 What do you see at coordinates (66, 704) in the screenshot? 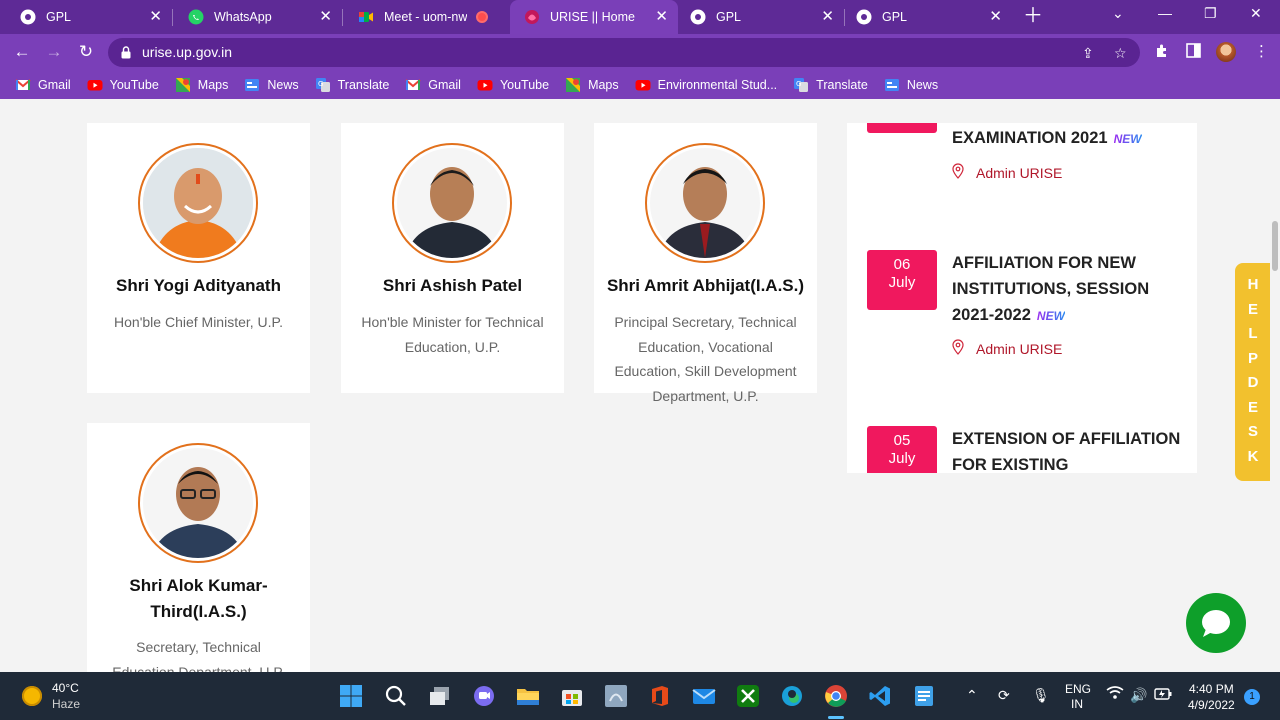
I see `weather-desc: Haze` at bounding box center [66, 704].